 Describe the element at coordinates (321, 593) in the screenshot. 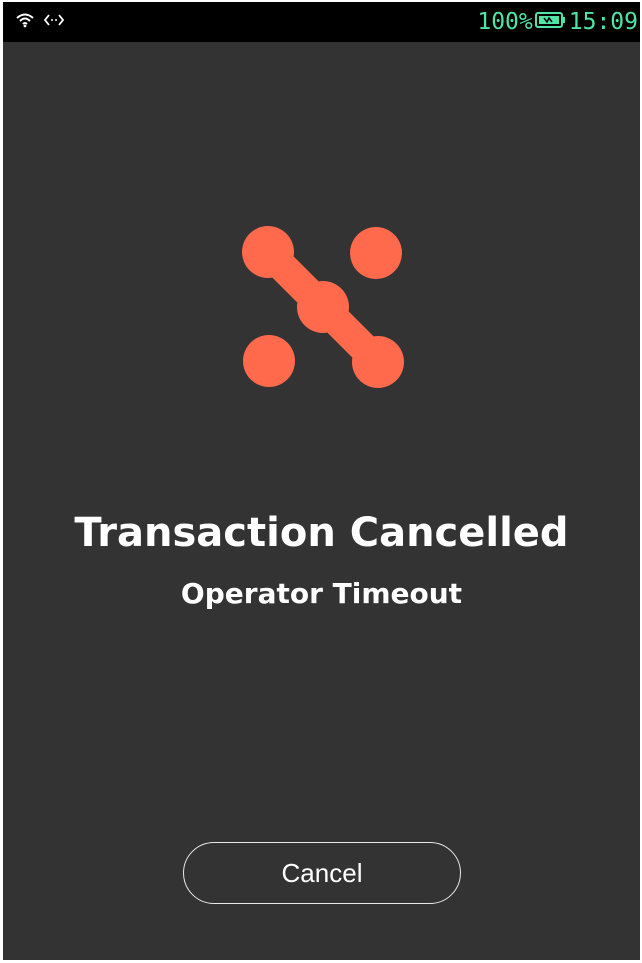

I see `status-reason: Operator Timeout` at that location.